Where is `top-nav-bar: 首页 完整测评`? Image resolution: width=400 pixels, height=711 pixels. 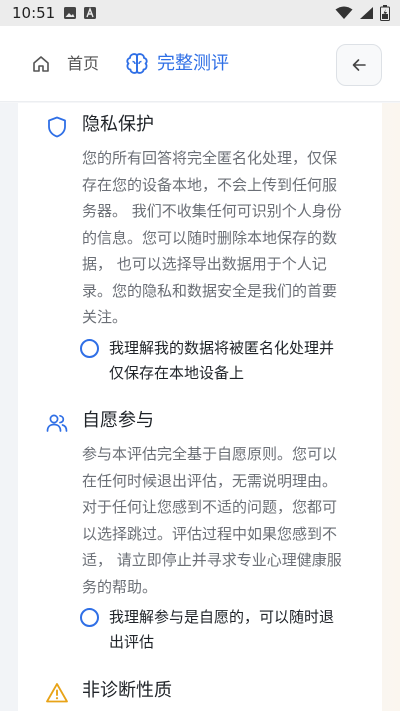
top-nav-bar: 首页 完整测评 is located at coordinates (200, 64).